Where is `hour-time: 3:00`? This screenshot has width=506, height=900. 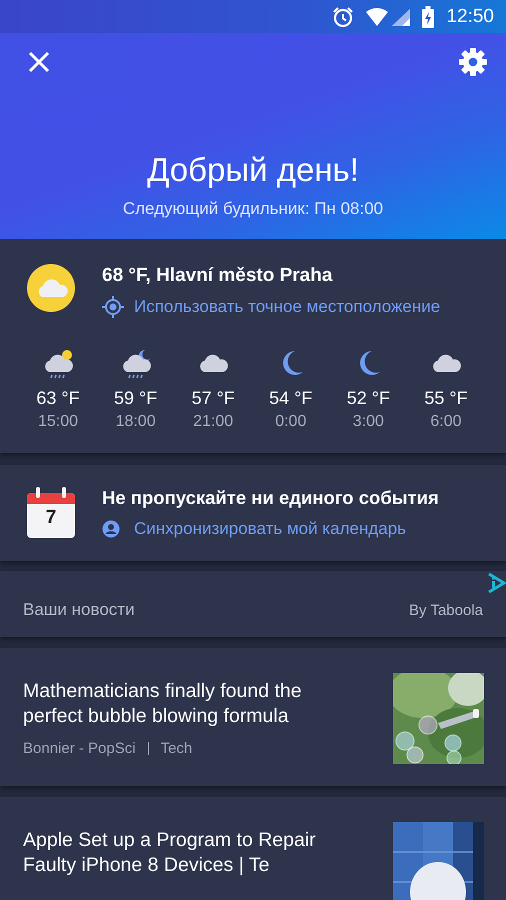
hour-time: 3:00 is located at coordinates (368, 422).